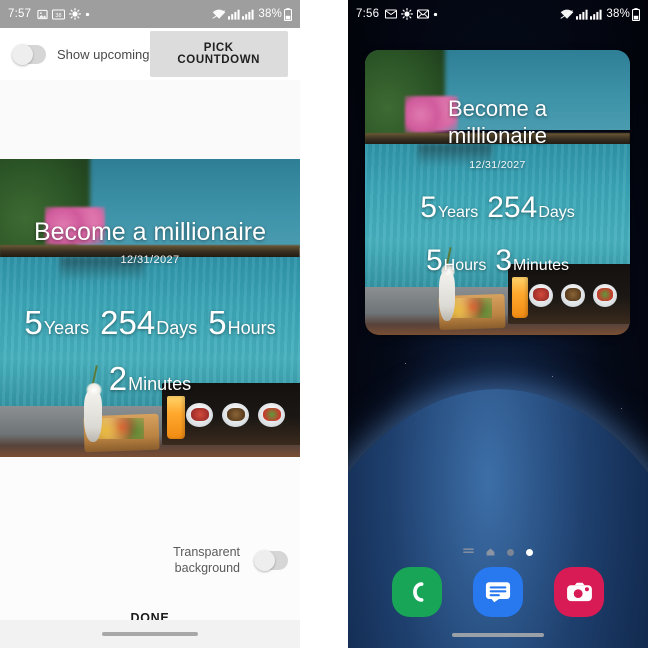 This screenshot has width=648, height=648. I want to click on image-icon, so click(42, 14).